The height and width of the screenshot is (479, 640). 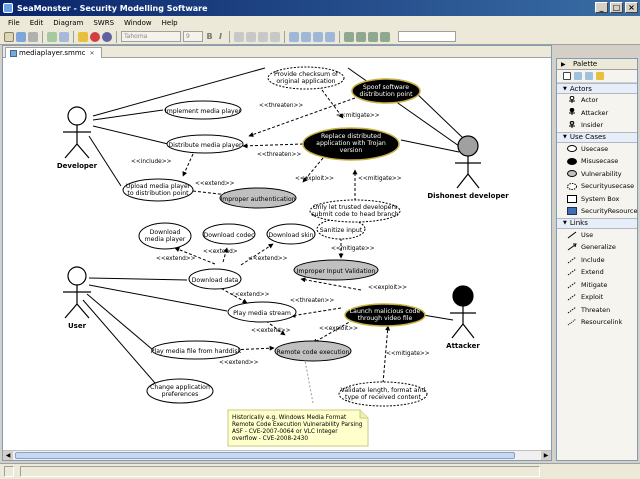 I want to click on scroll-thumb, so click(x=265, y=455).